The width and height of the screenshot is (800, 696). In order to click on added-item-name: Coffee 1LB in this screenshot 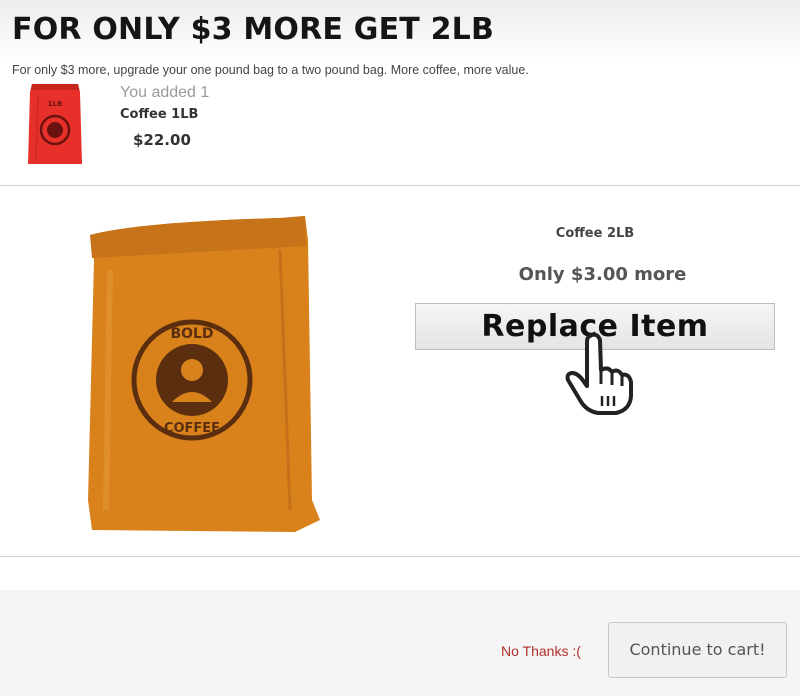, I will do `click(159, 114)`.